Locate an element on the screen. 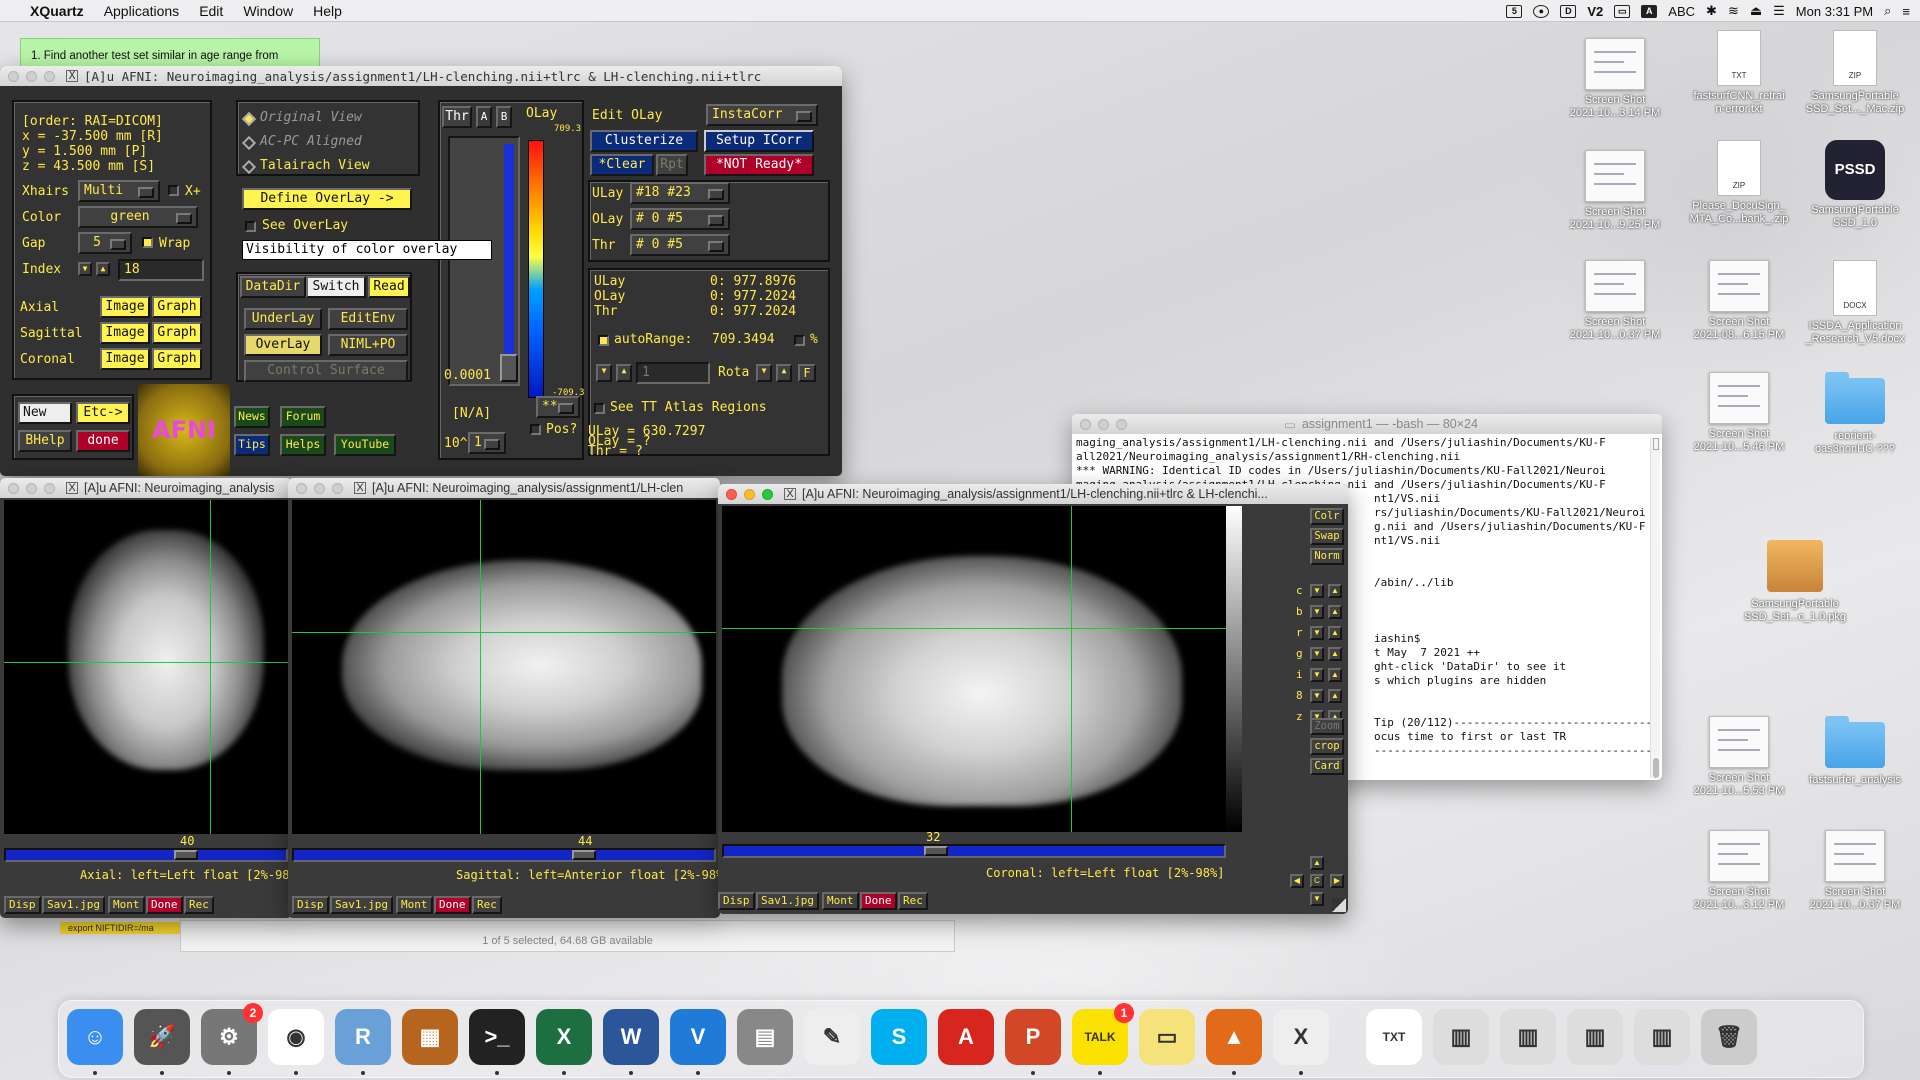  sagittal-slice-knob is located at coordinates (584, 855).